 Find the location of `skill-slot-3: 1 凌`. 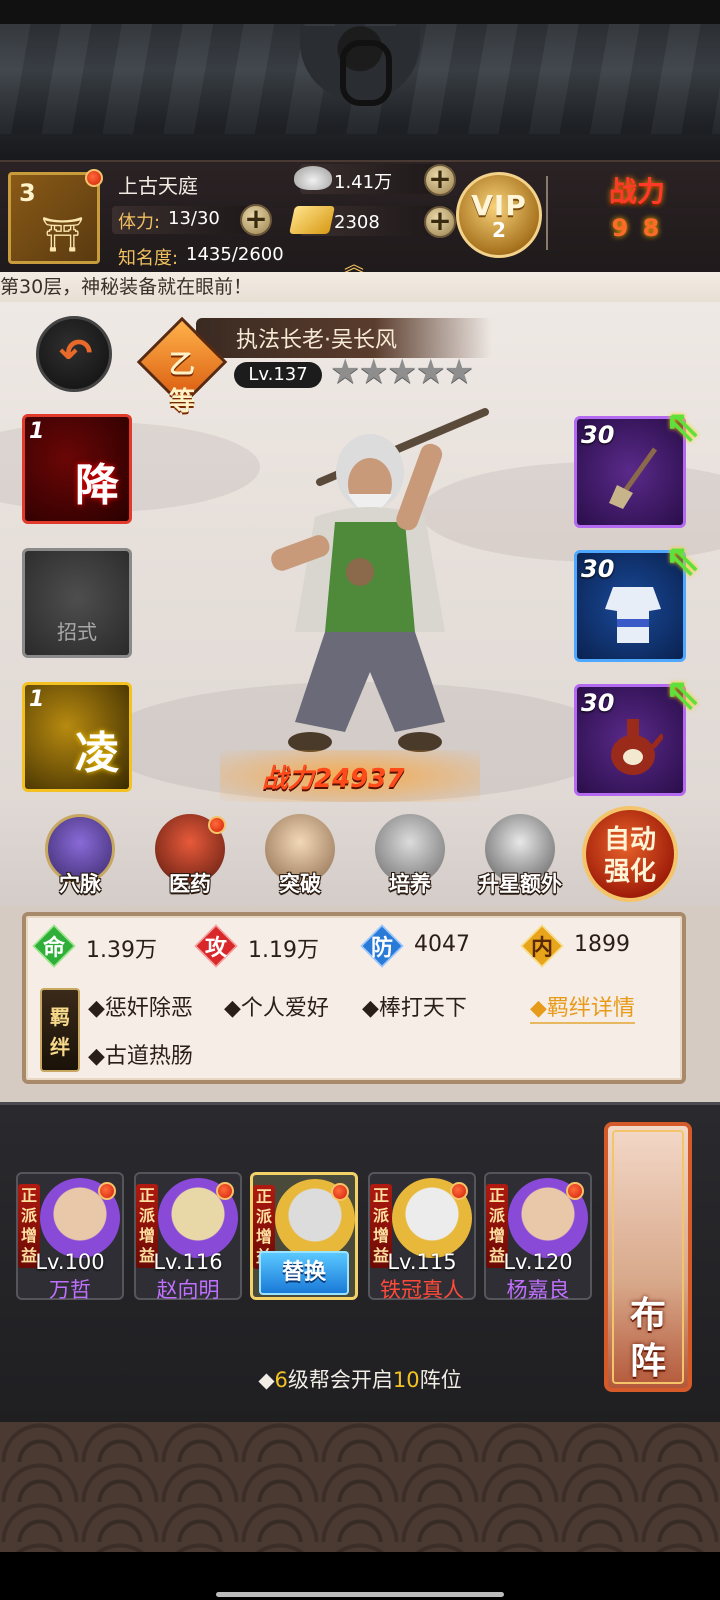

skill-slot-3: 1 凌 is located at coordinates (77, 737).